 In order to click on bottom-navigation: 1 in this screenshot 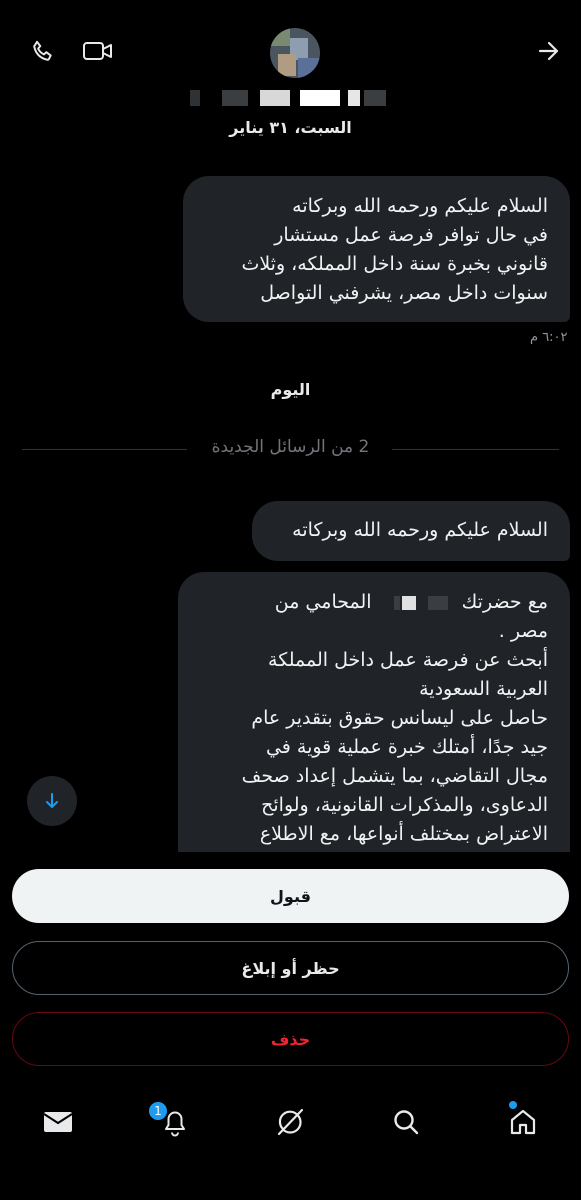, I will do `click(290, 1122)`.